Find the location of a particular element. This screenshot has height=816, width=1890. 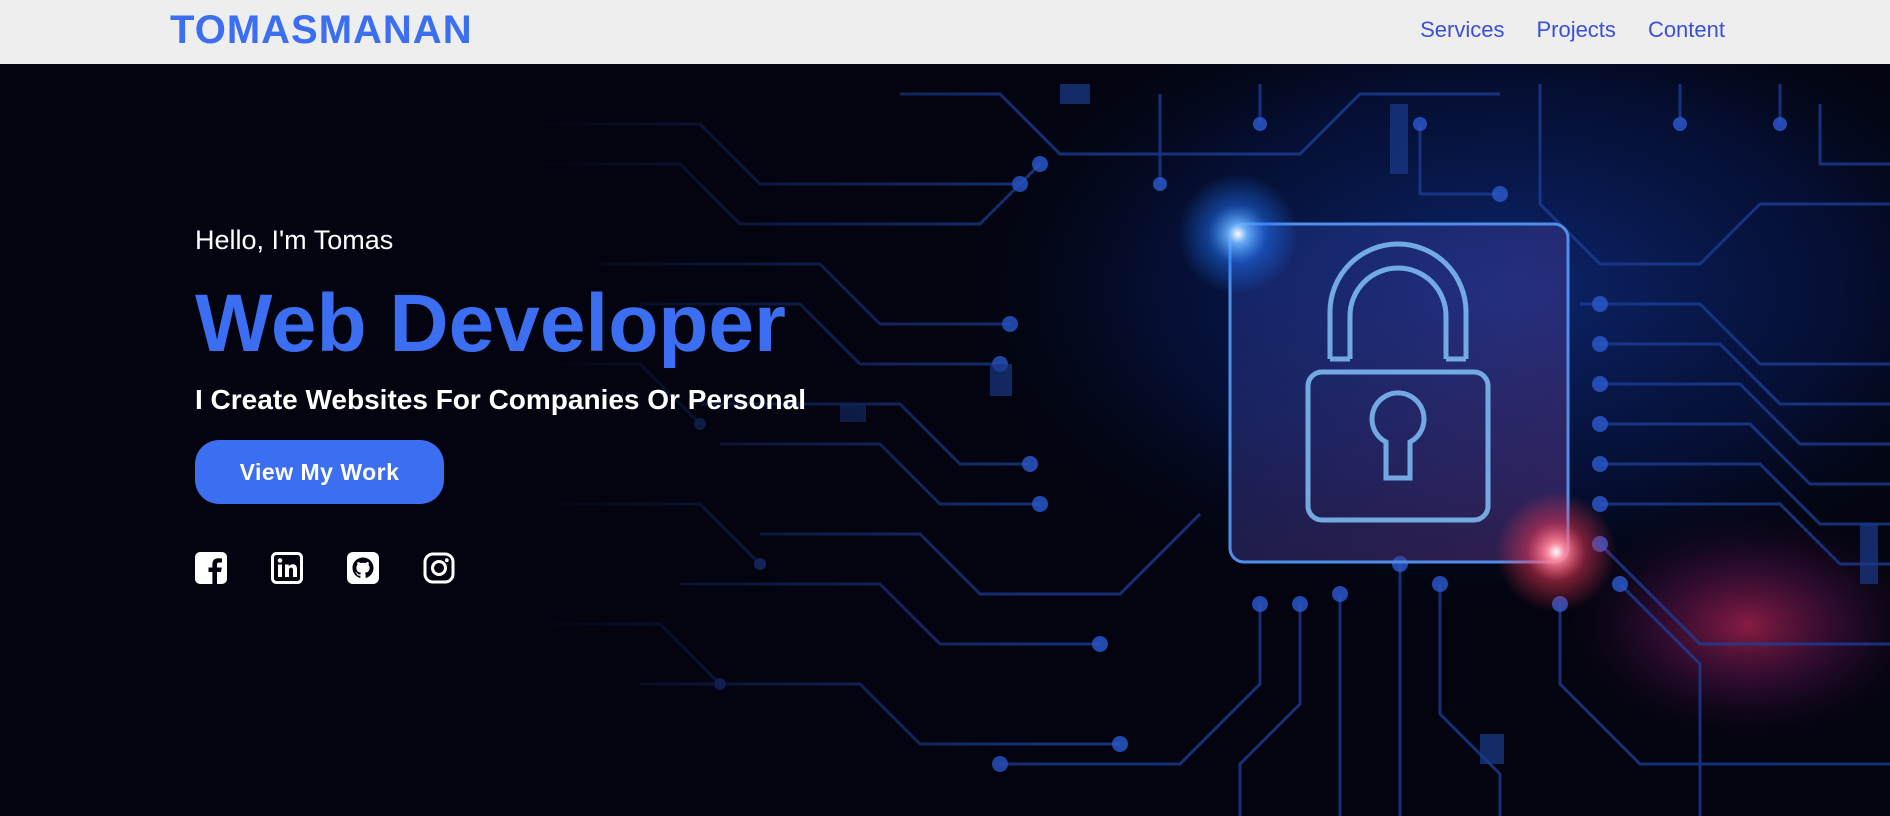

github-icon is located at coordinates (363, 568).